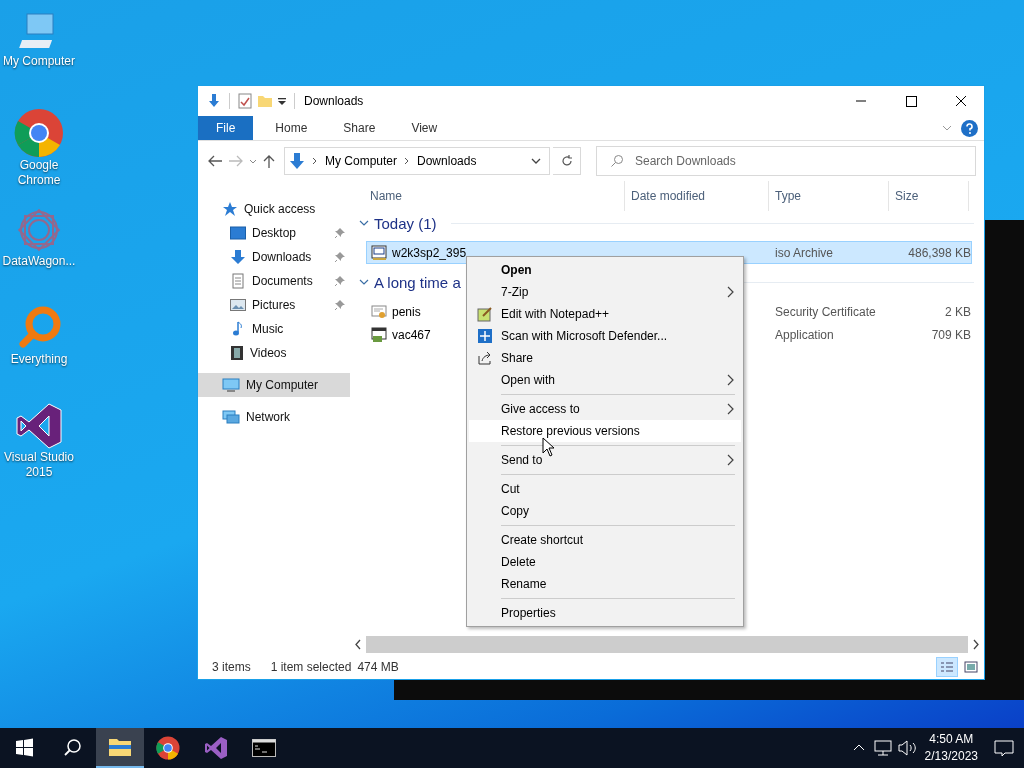 The width and height of the screenshot is (1024, 768). What do you see at coordinates (805, 334) in the screenshot?
I see `file-type: Application` at bounding box center [805, 334].